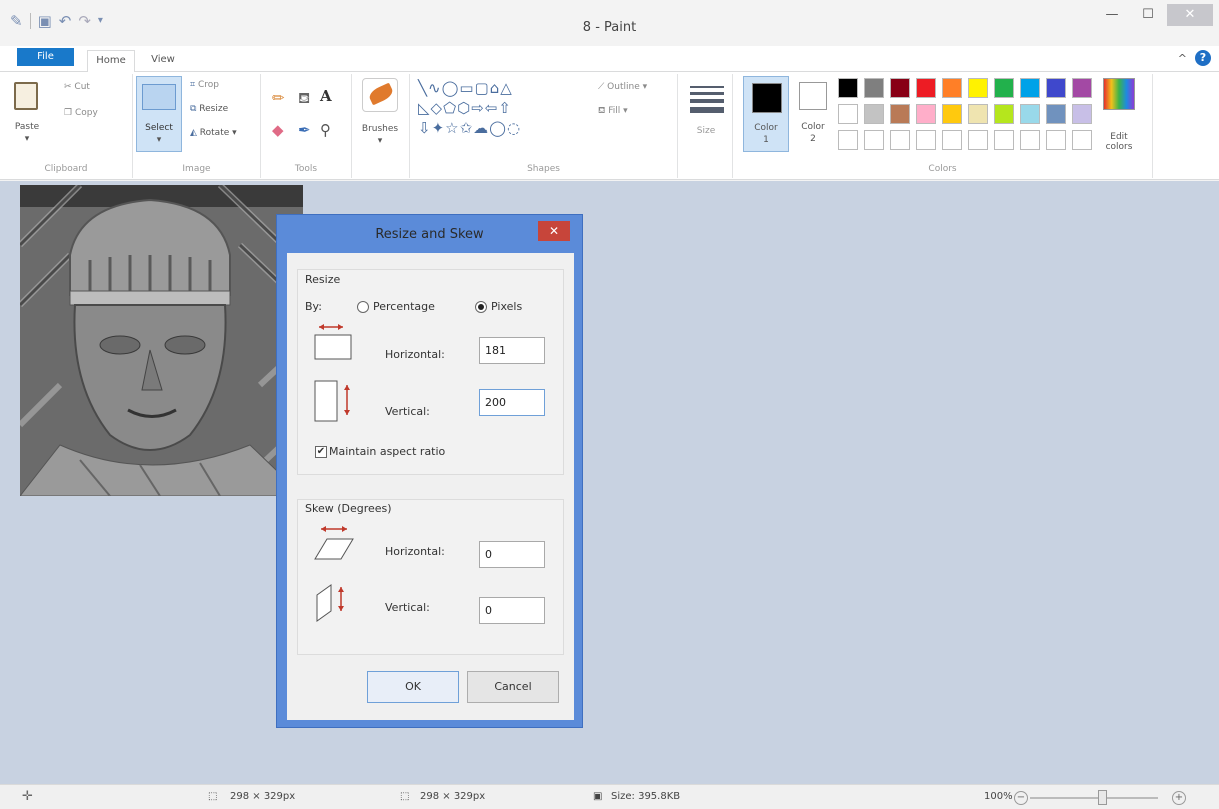 Image resolution: width=1219 pixels, height=809 pixels. What do you see at coordinates (512, 610) in the screenshot?
I see `skew-vertical-input: 0` at bounding box center [512, 610].